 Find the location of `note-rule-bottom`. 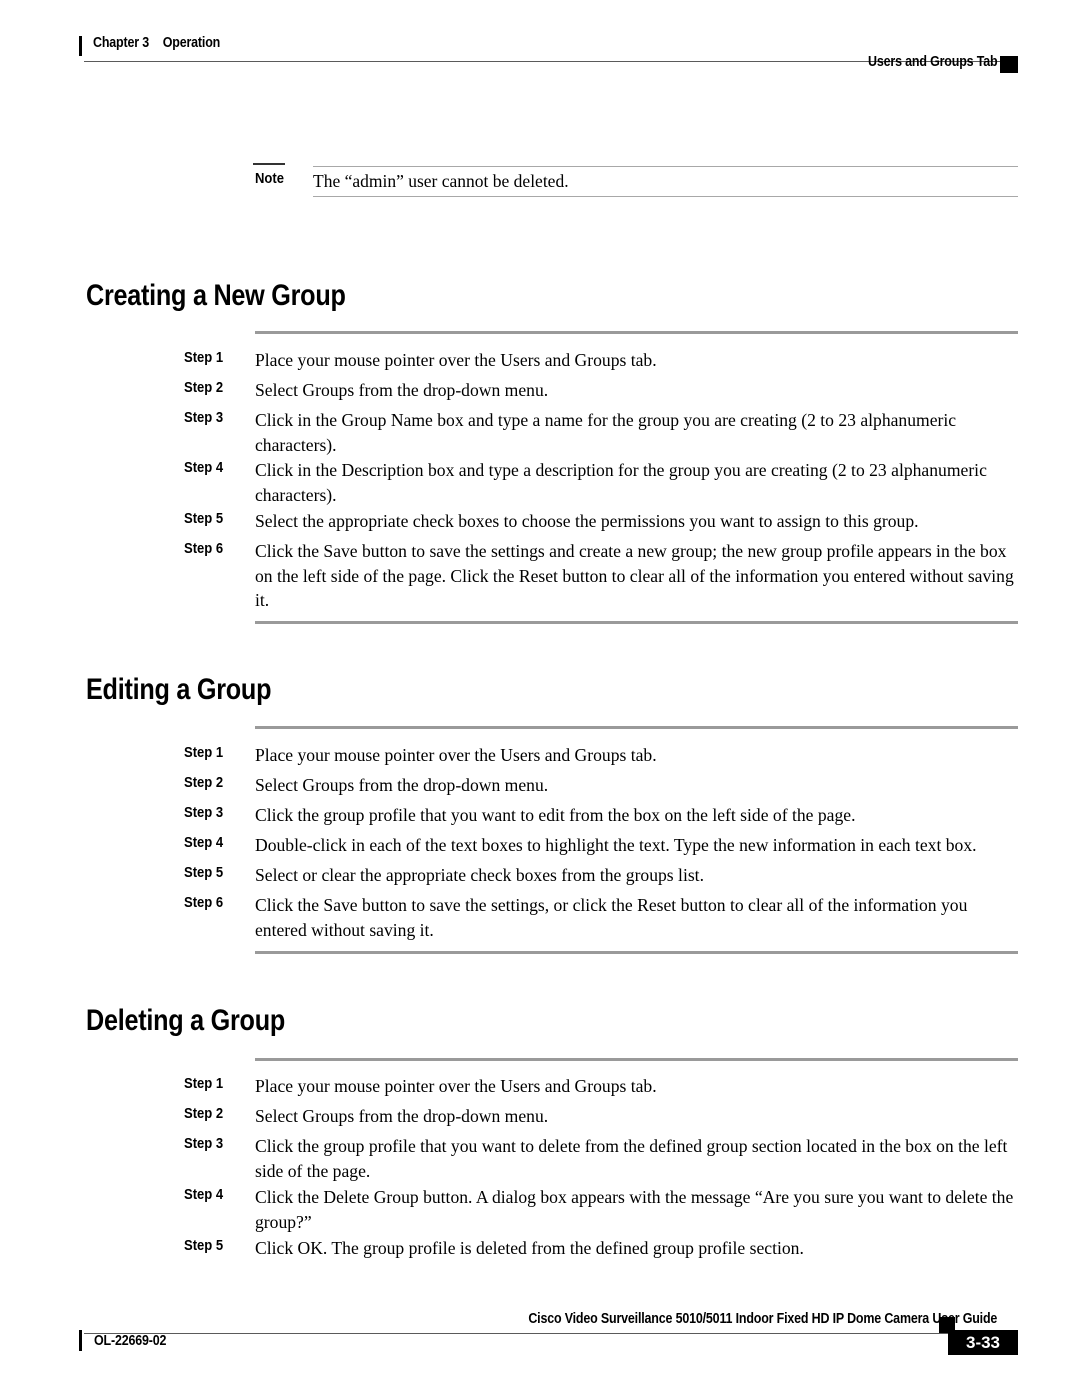

note-rule-bottom is located at coordinates (665, 196).